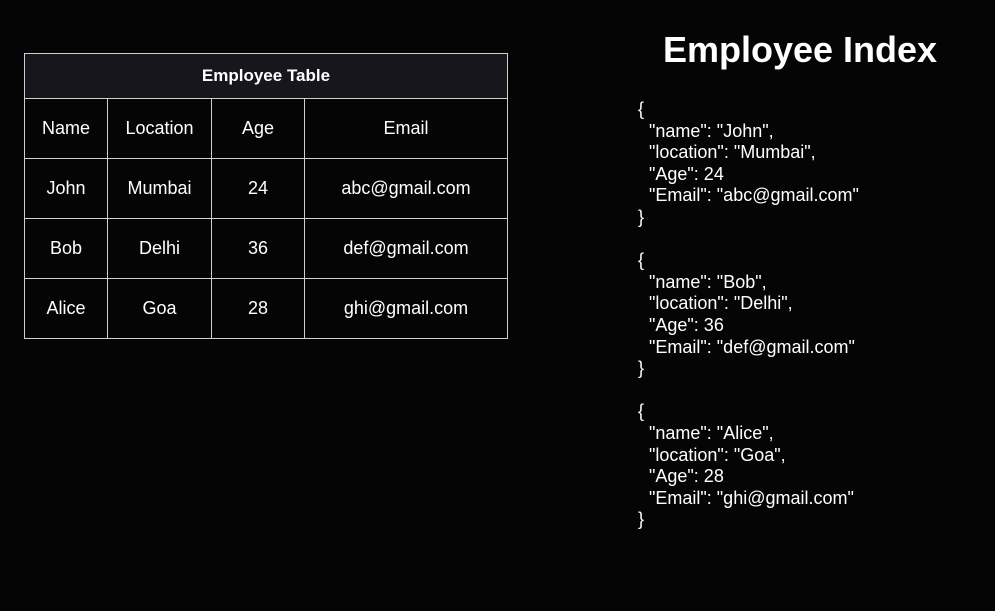 The width and height of the screenshot is (995, 611). I want to click on cell-age: 28, so click(258, 308).